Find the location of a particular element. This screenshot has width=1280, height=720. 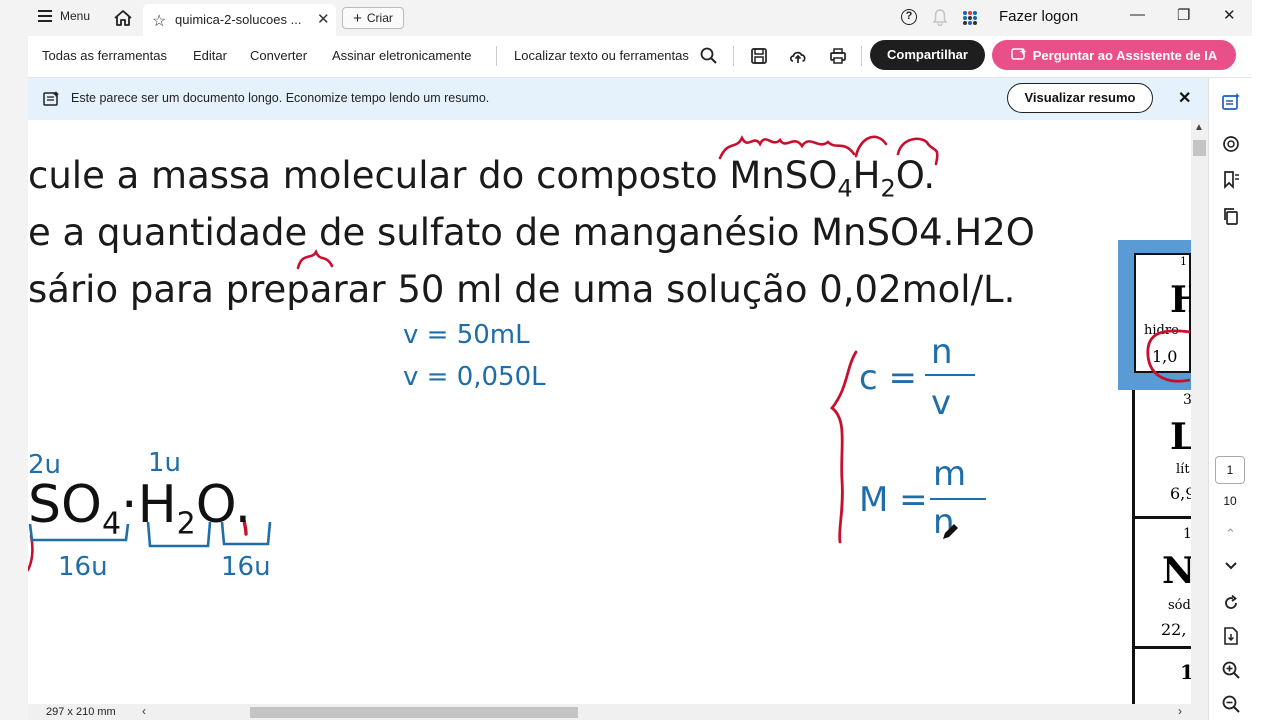

page-up-icon: ⌃ is located at coordinates (1230, 534).